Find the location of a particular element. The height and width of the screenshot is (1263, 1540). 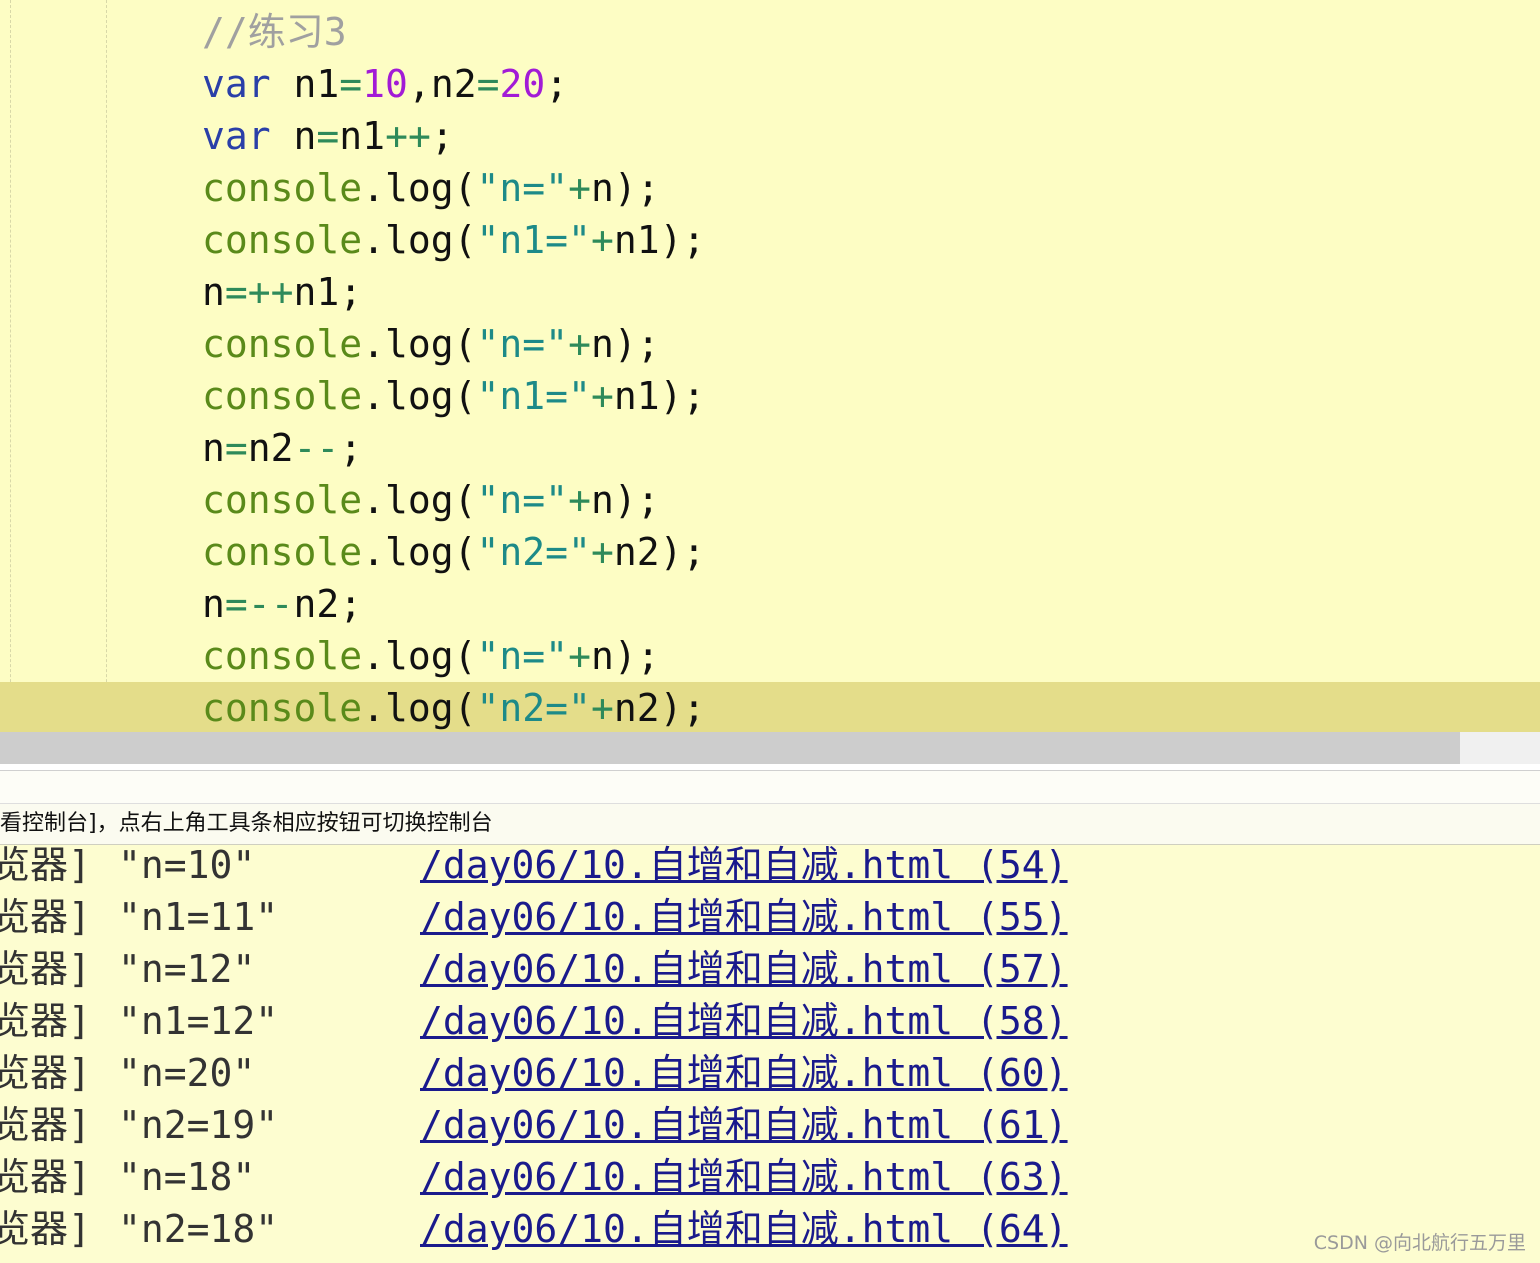

code-token-ident: n1; is located at coordinates (328, 292).